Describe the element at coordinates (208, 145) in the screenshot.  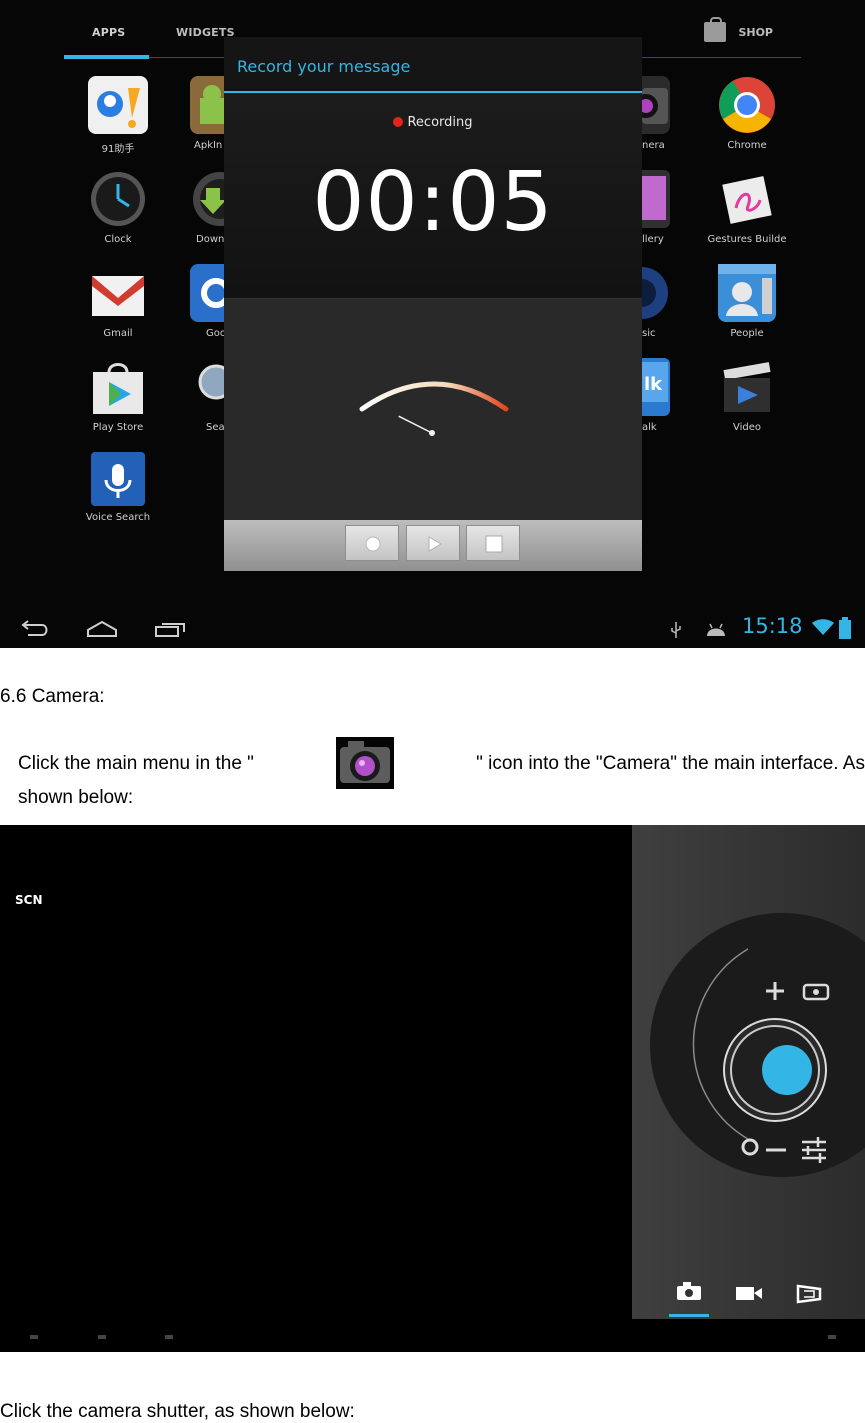
I see `app-label: ApkIn` at that location.